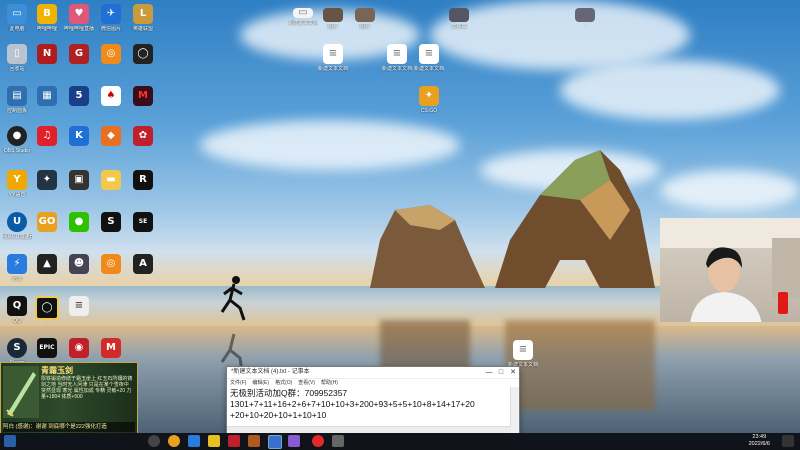 Image resolution: width=800 pixels, height=450 pixels. Describe the element at coordinates (47, 14) in the screenshot. I see `bilibili-icon: B` at that location.